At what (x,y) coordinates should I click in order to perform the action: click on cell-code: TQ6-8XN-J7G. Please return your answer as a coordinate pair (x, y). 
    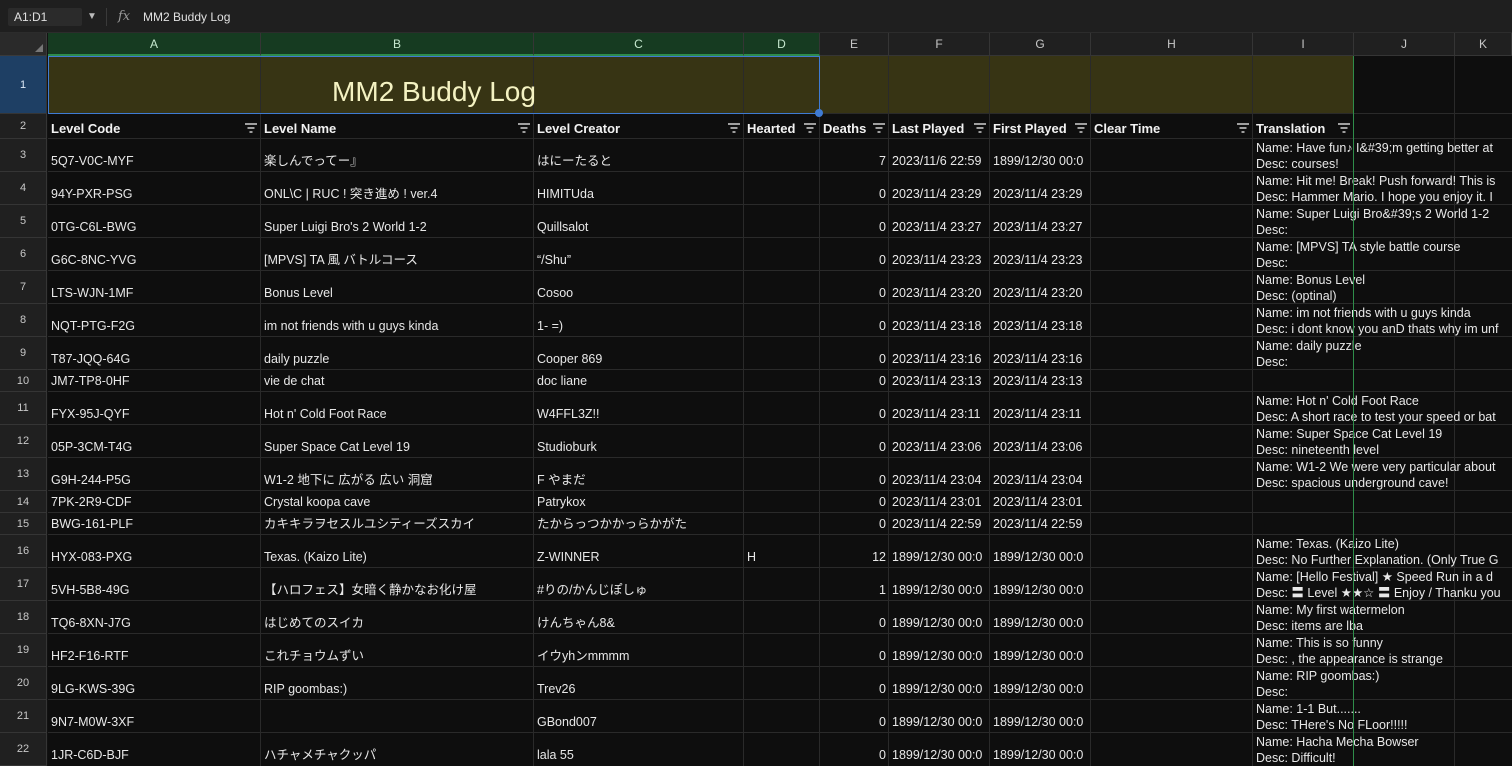
    Looking at the image, I should click on (154, 623).